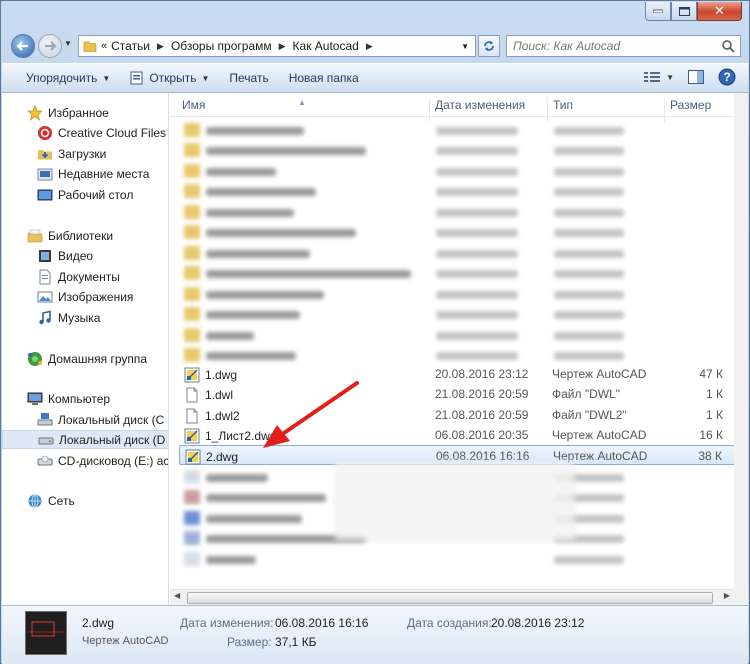 The height and width of the screenshot is (664, 750). Describe the element at coordinates (79, 398) in the screenshot. I see `nav-computer-label: Компьютер` at that location.